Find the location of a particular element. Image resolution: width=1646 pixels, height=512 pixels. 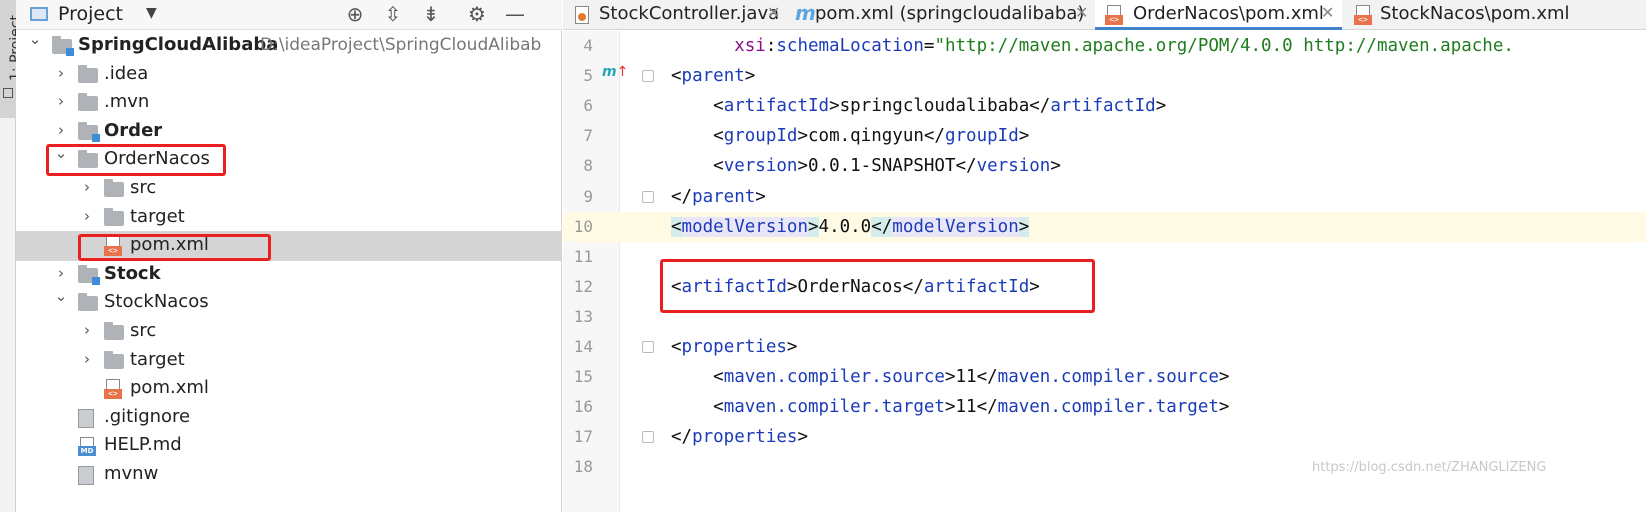

line-number: 5 is located at coordinates (588, 76).